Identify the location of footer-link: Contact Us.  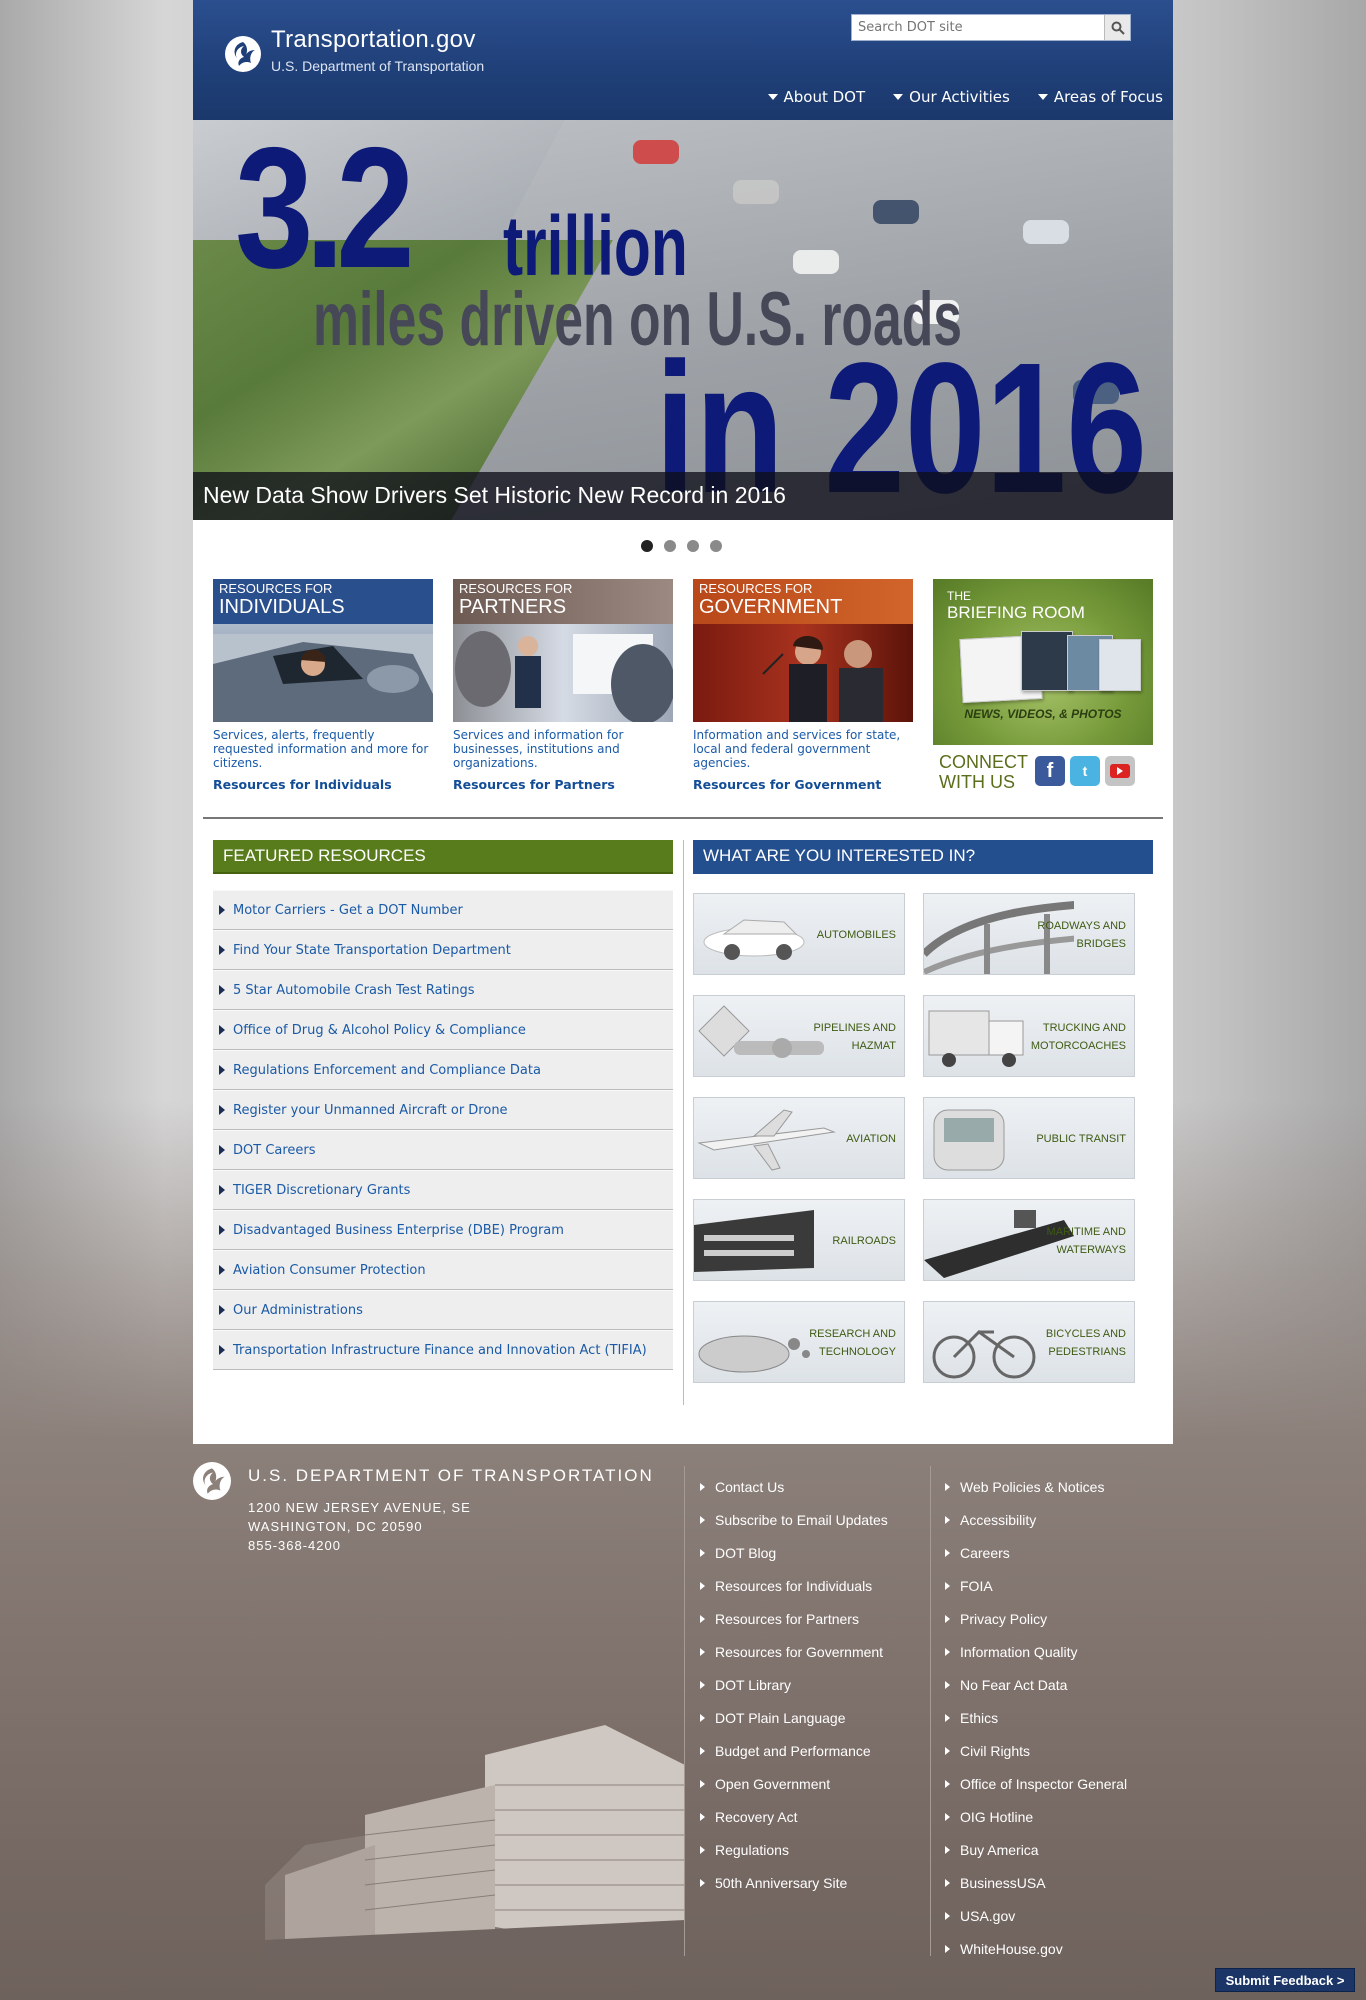
(794, 1486).